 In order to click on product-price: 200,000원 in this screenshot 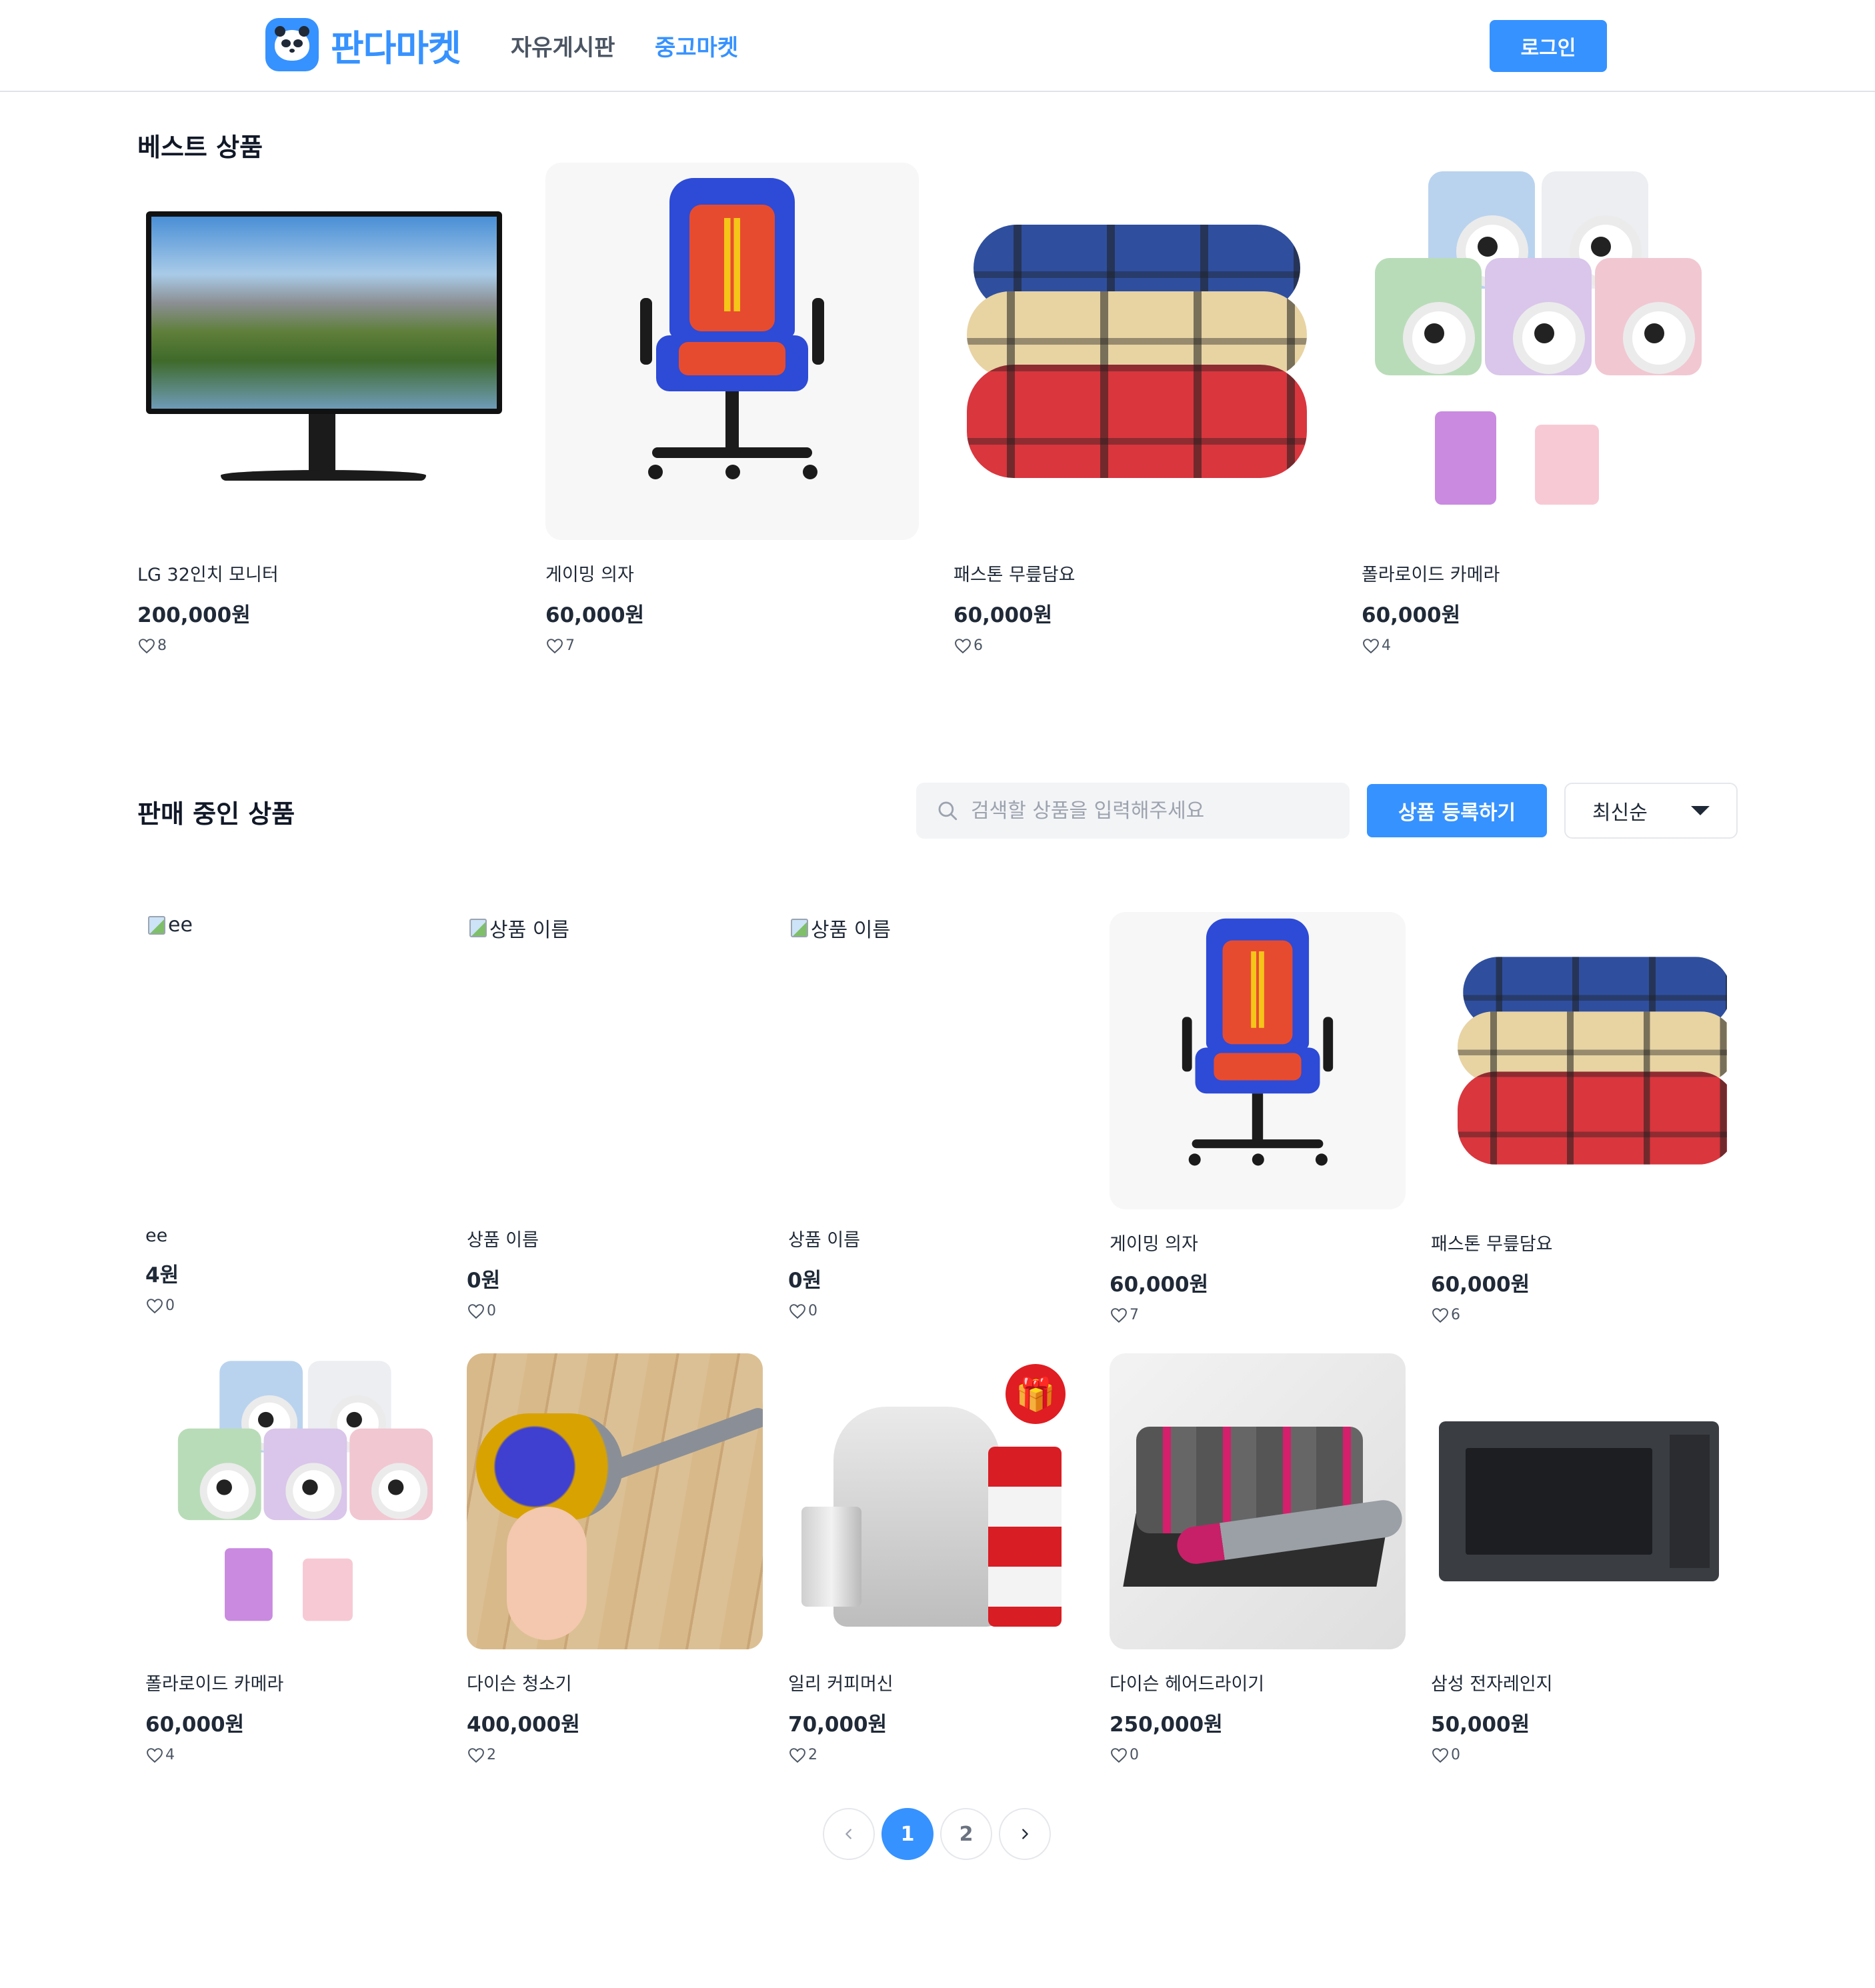, I will do `click(194, 615)`.